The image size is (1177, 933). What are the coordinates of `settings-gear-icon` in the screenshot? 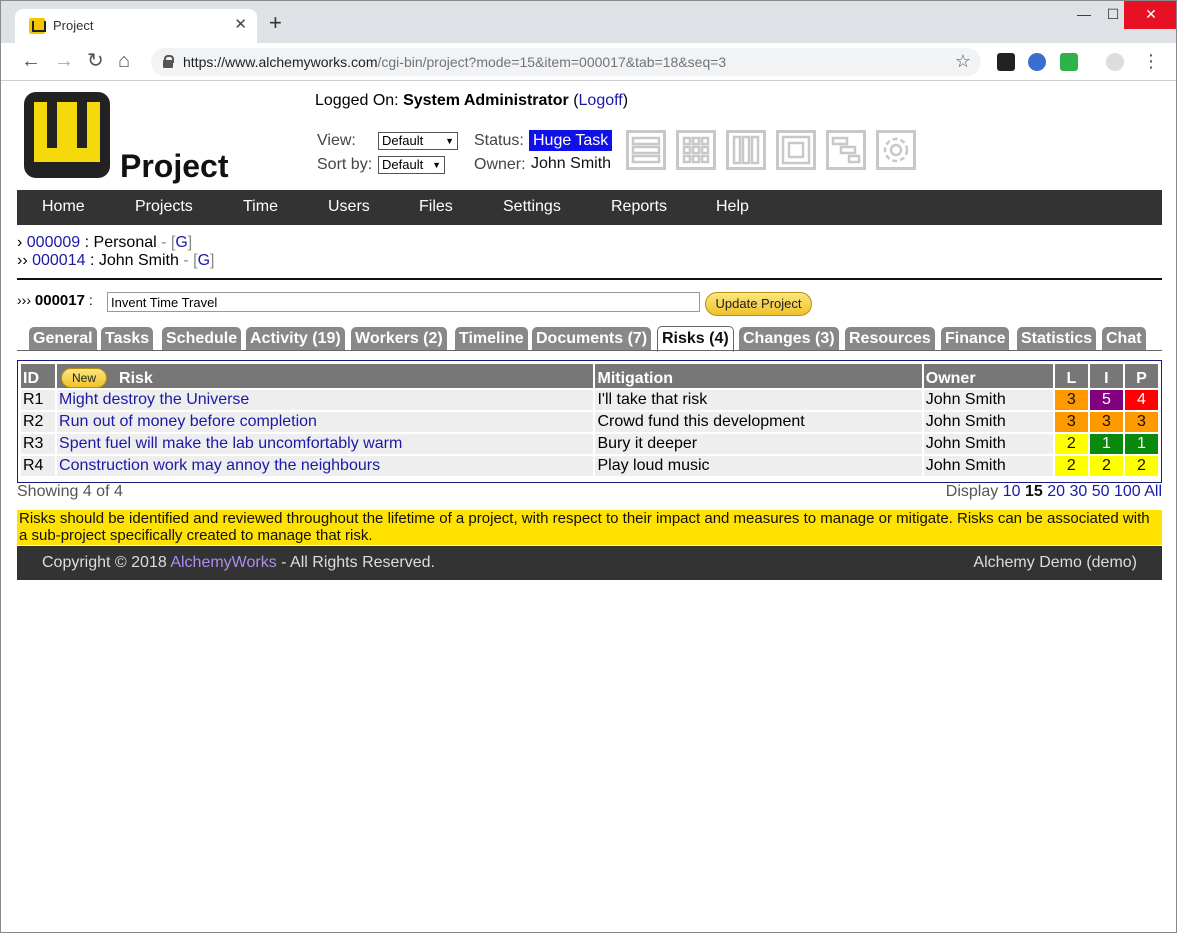 It's located at (896, 150).